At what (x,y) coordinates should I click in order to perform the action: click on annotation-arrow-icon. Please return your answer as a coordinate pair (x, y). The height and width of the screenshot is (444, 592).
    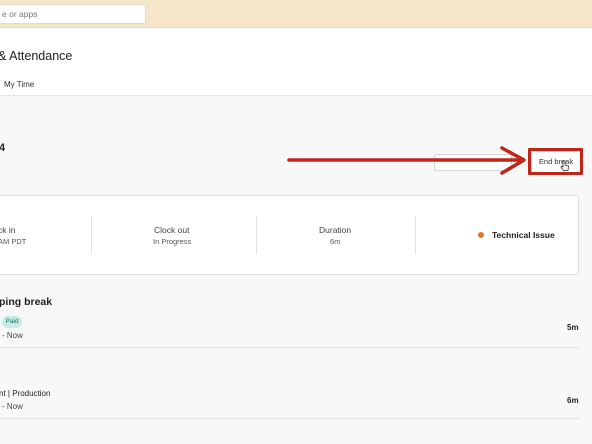
    Looking at the image, I should click on (406, 160).